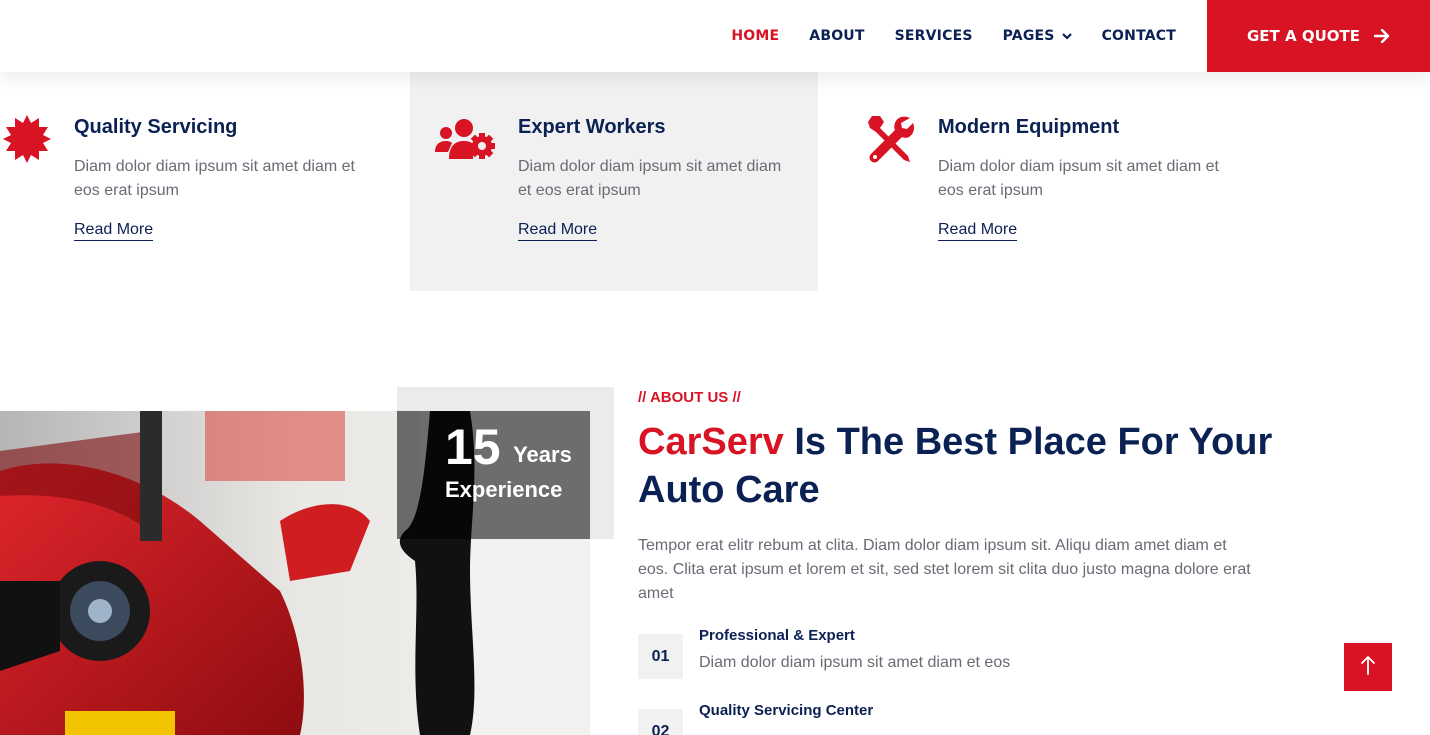 Image resolution: width=1430 pixels, height=735 pixels. I want to click on item-number: 02, so click(660, 722).